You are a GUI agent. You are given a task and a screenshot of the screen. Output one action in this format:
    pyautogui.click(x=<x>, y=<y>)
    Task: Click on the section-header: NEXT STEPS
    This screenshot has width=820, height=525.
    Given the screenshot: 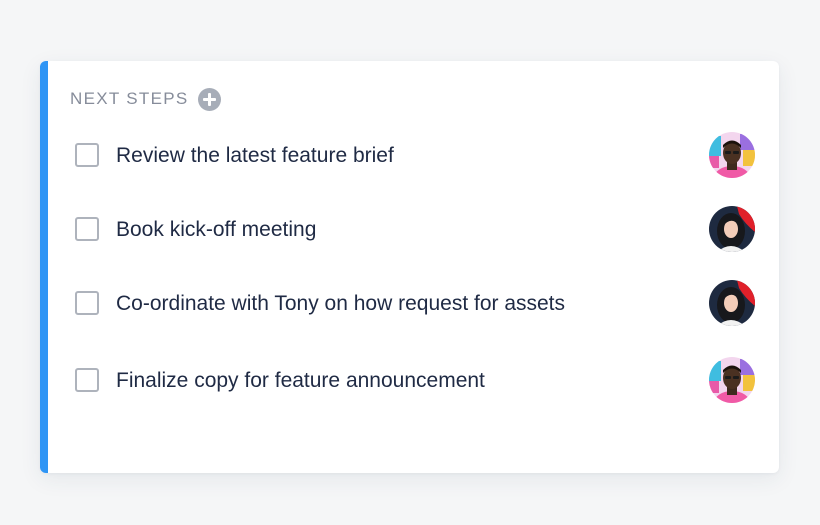 What is the action you would take?
    pyautogui.click(x=145, y=99)
    